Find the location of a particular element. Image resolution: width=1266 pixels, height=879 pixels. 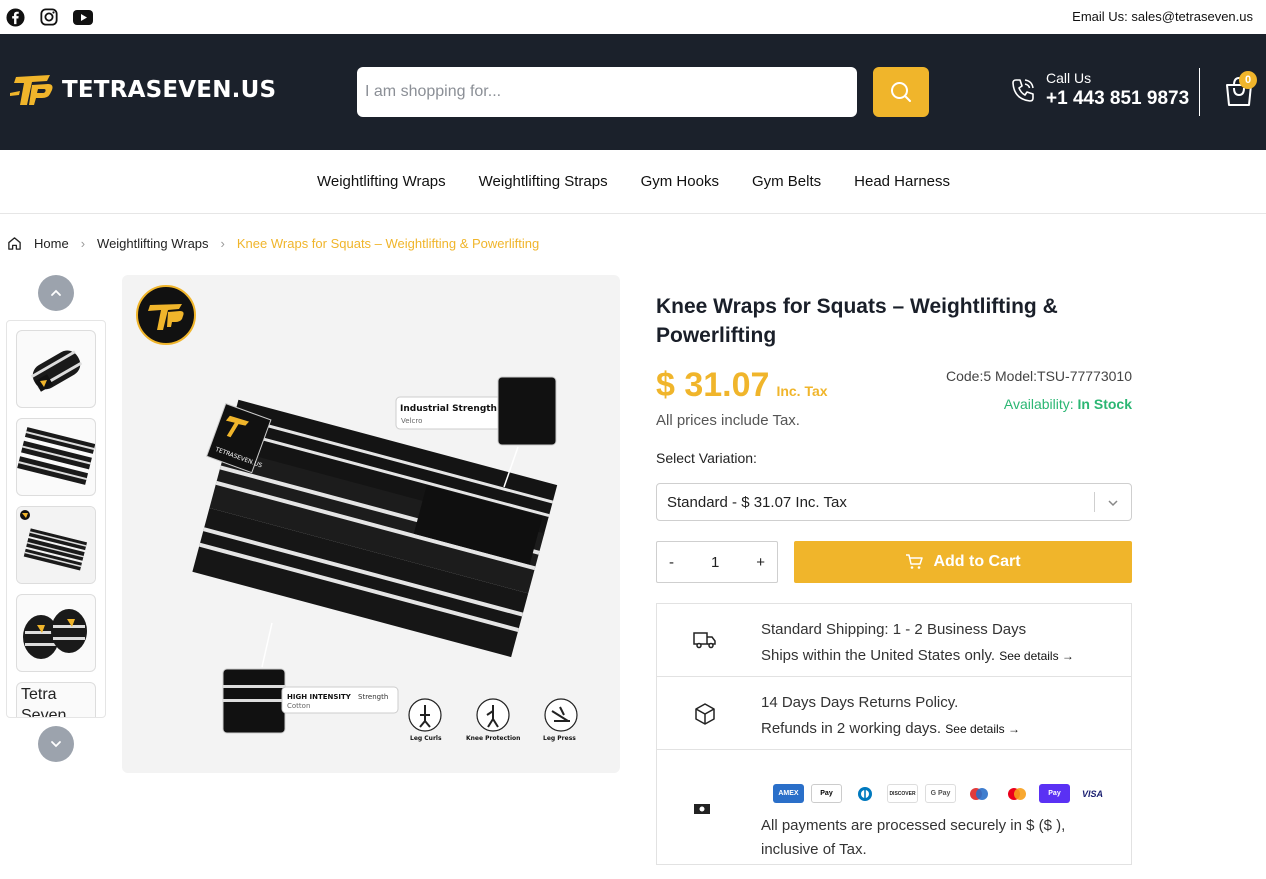

google-pay-icon: G Pay is located at coordinates (940, 793).